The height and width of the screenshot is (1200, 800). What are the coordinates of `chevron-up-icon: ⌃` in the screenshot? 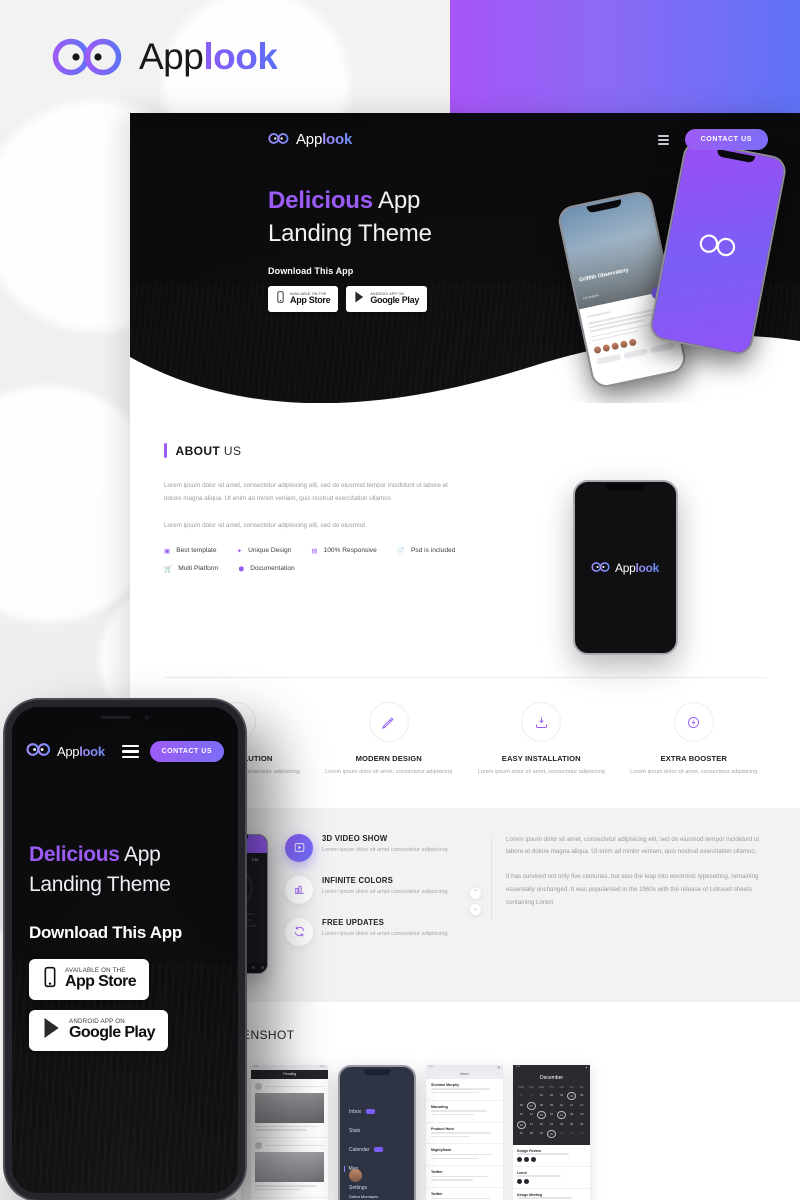 It's located at (475, 893).